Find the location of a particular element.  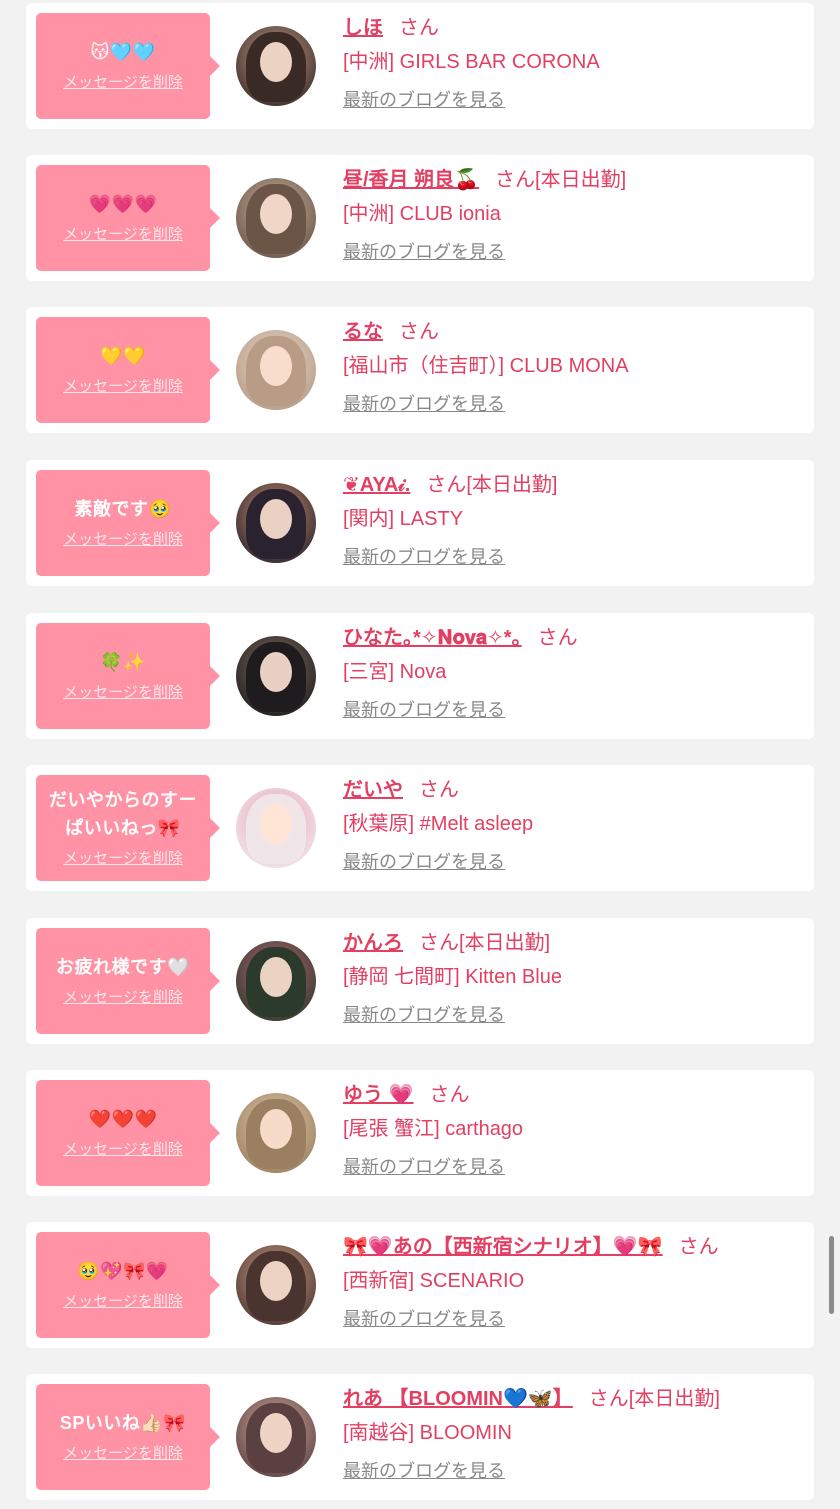

cast-name-link: れあ 【BLOOMIN💙🦋】 is located at coordinates (458, 1399).